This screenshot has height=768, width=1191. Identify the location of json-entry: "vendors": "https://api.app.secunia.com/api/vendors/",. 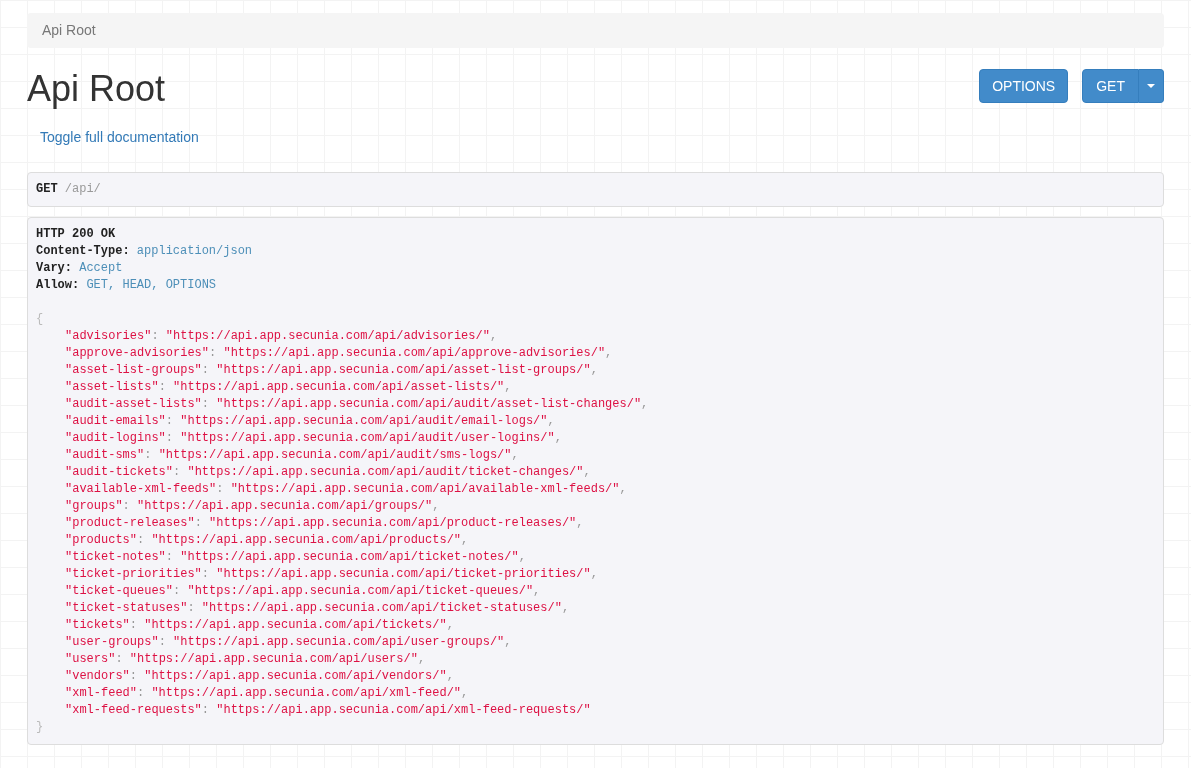
(259, 676).